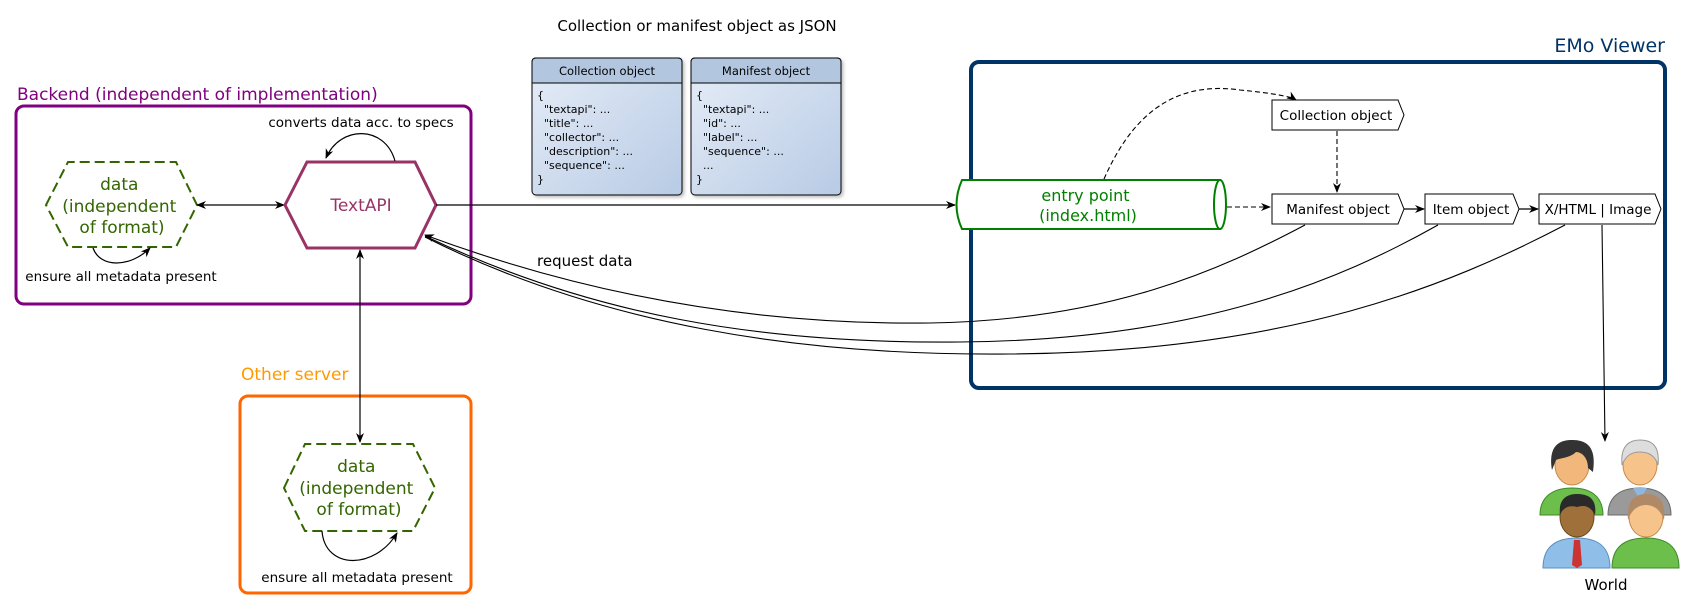 Image resolution: width=1687 pixels, height=610 pixels. Describe the element at coordinates (1336, 116) in the screenshot. I see `viewer-collection-label: Collection object` at that location.